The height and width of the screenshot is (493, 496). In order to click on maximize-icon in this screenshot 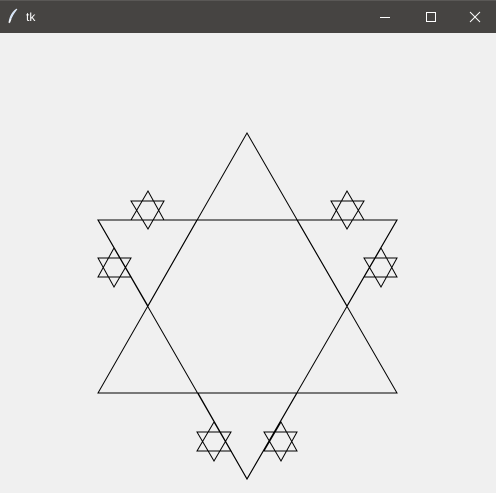, I will do `click(431, 17)`.